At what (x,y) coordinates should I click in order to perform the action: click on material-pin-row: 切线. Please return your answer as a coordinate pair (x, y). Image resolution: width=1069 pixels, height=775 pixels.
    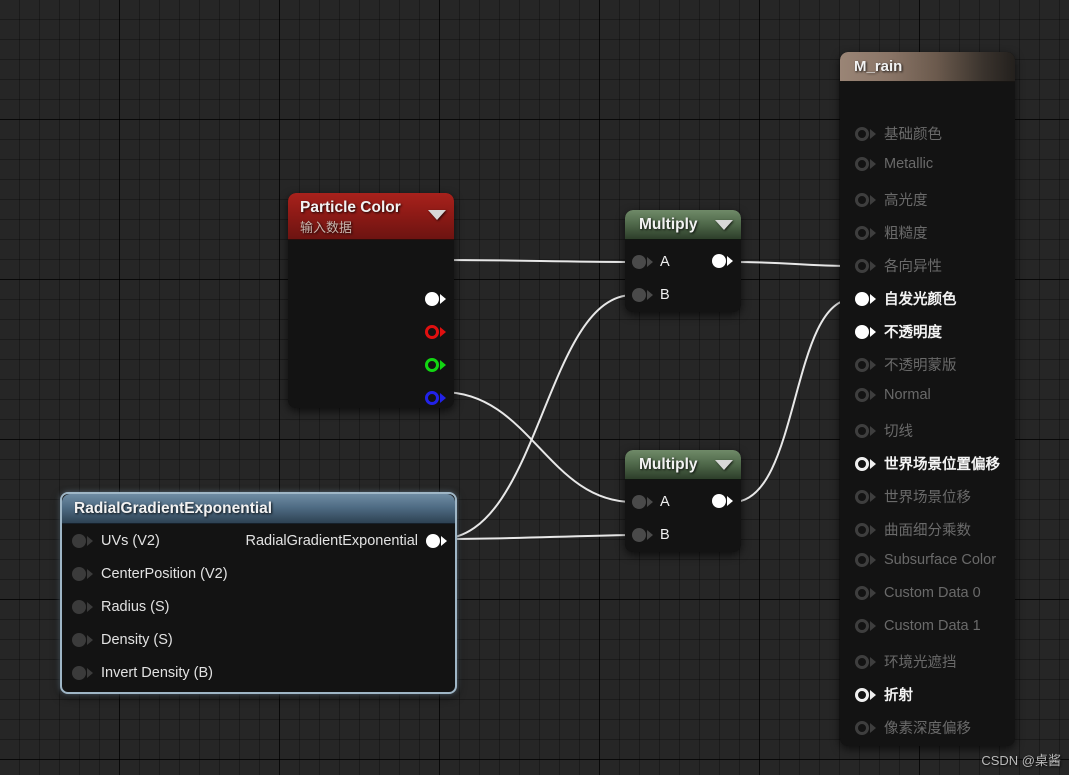
    Looking at the image, I should click on (884, 430).